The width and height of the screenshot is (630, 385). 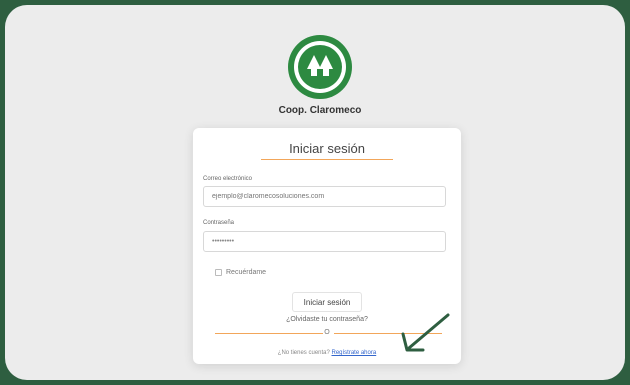 What do you see at coordinates (324, 241) in the screenshot?
I see `password-field` at bounding box center [324, 241].